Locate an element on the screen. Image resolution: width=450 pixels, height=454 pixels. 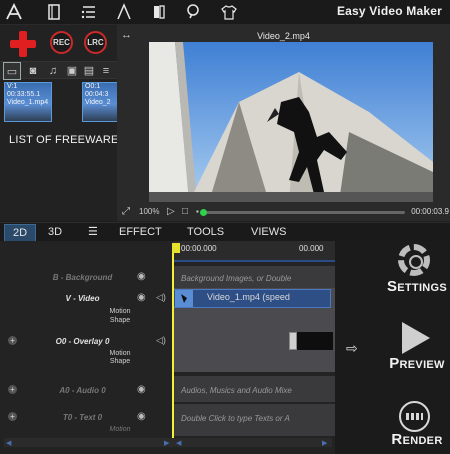
preview-rest: REVIEW is located at coordinates (422, 365).